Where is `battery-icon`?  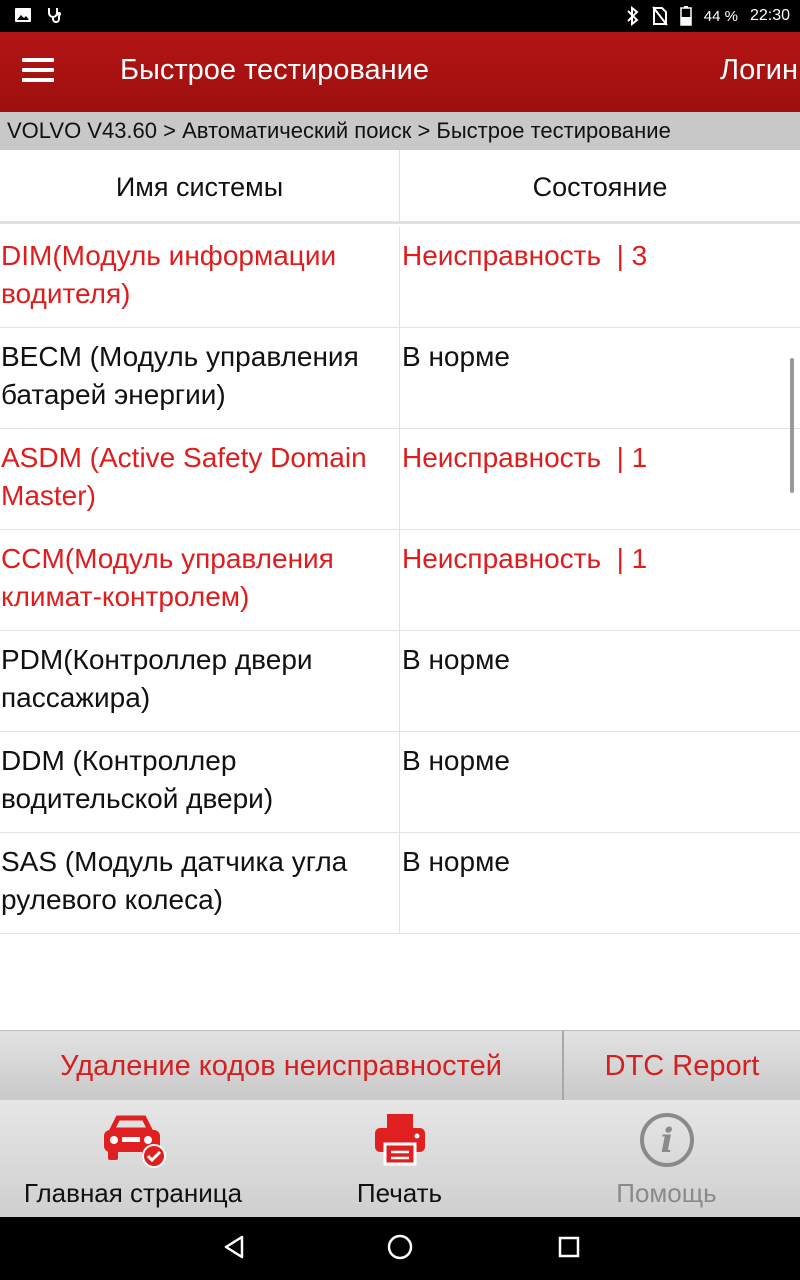 battery-icon is located at coordinates (686, 16).